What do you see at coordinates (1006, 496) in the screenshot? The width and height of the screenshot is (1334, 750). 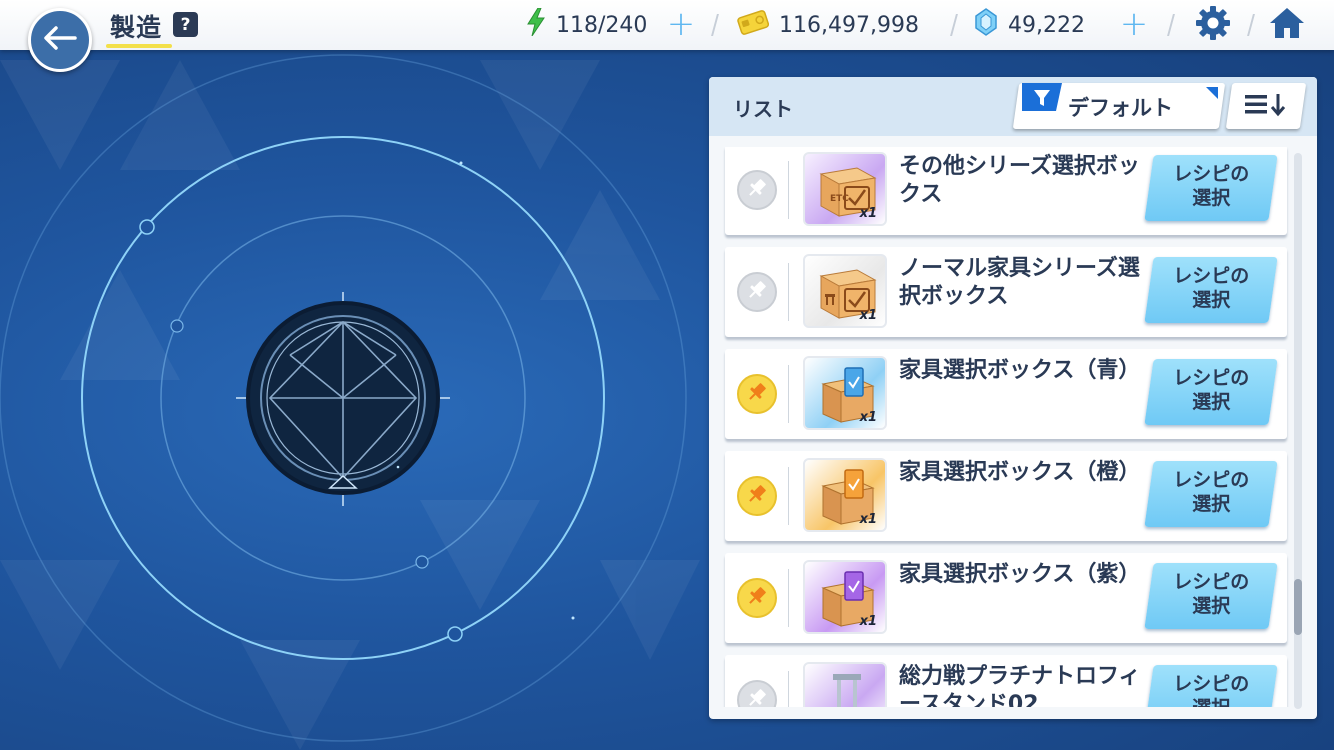 I see `list-item: x1 家具選択ボックス（橙） レシピの 選択` at bounding box center [1006, 496].